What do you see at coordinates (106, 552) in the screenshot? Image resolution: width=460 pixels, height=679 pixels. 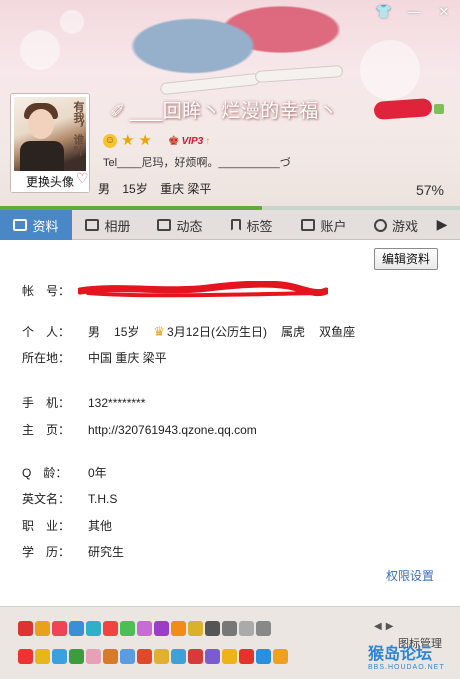 I see `education-value: 研究生` at bounding box center [106, 552].